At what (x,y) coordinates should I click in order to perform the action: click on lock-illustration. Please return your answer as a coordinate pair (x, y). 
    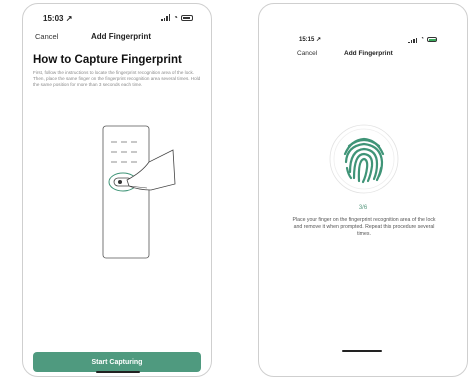
    Looking at the image, I should click on (139, 192).